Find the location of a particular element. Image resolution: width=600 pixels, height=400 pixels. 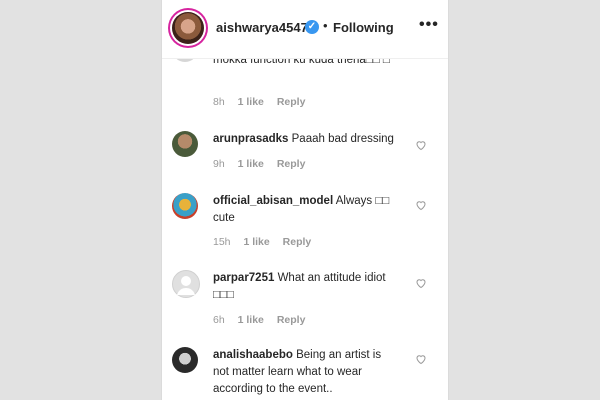

profile-avatar is located at coordinates (188, 28).